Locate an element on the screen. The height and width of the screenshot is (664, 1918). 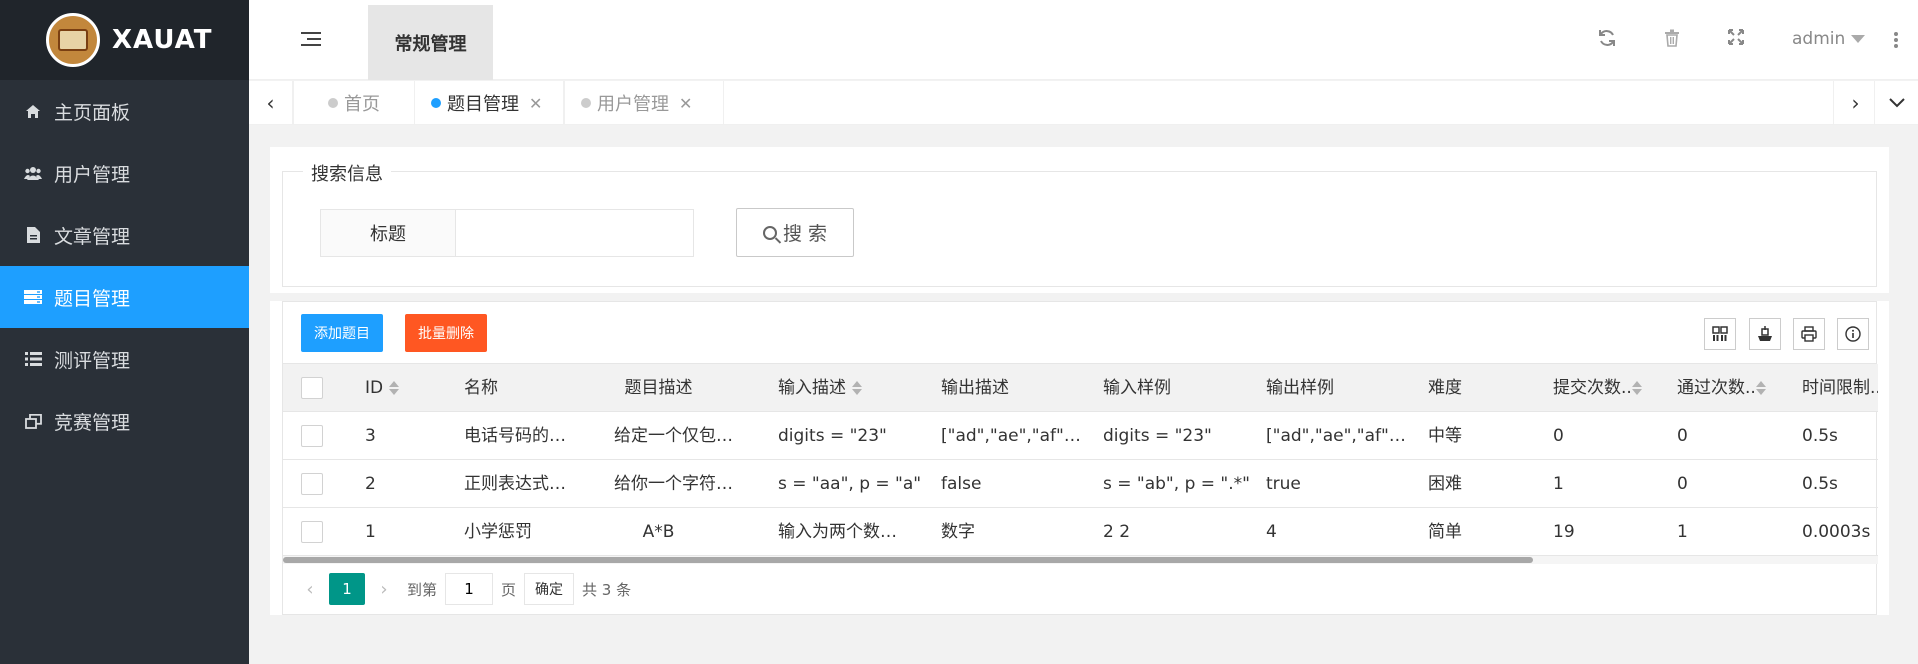
cell-id: 2 is located at coordinates (370, 484).